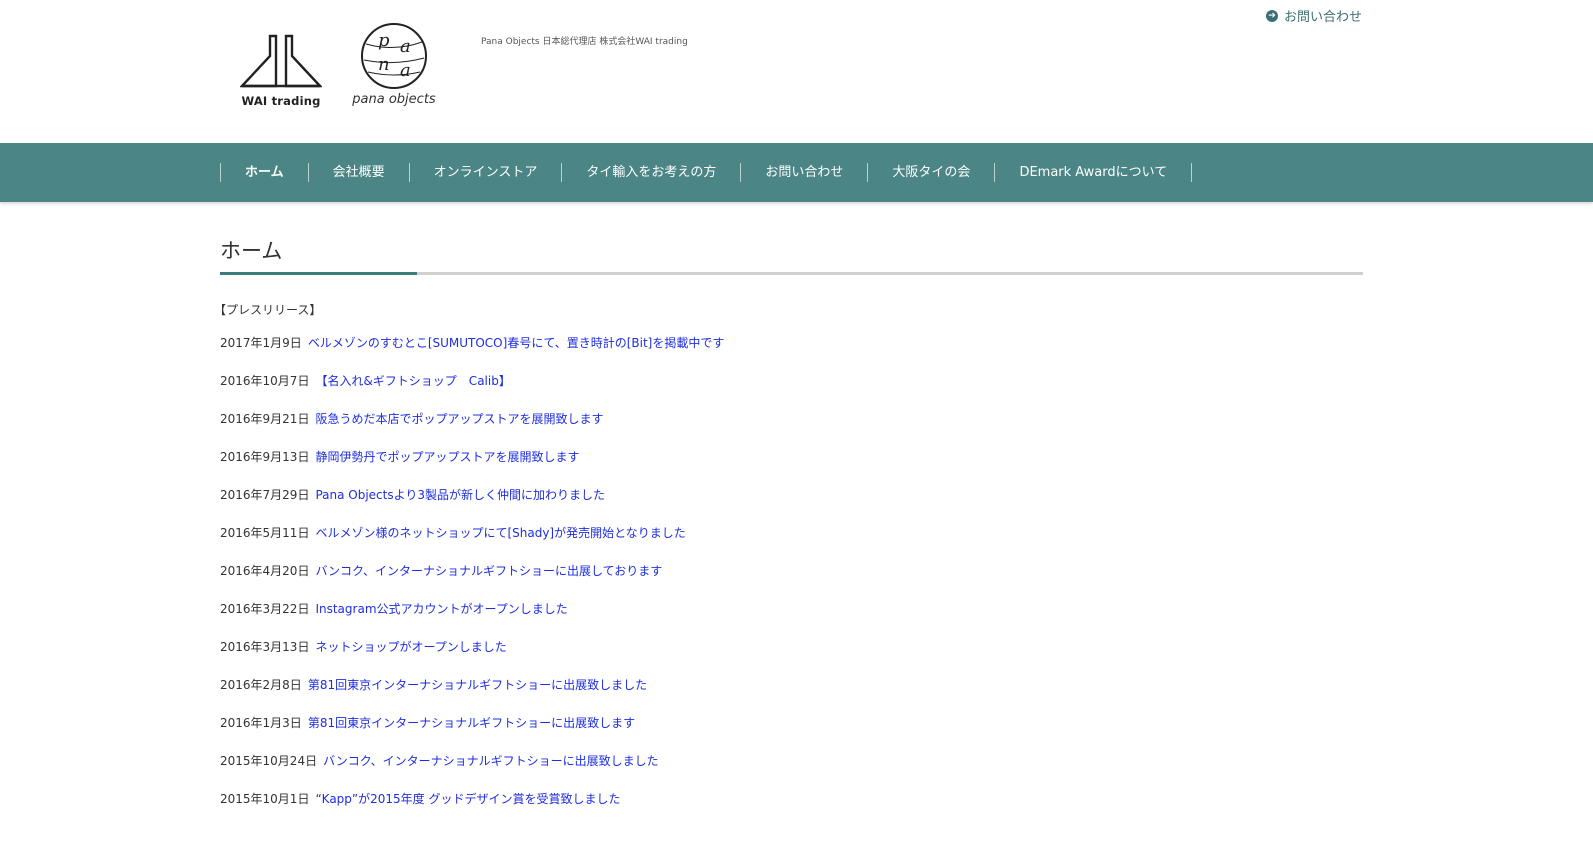 Image resolution: width=1593 pixels, height=862 pixels. Describe the element at coordinates (394, 99) in the screenshot. I see `pana-logo-text: pana objects` at that location.